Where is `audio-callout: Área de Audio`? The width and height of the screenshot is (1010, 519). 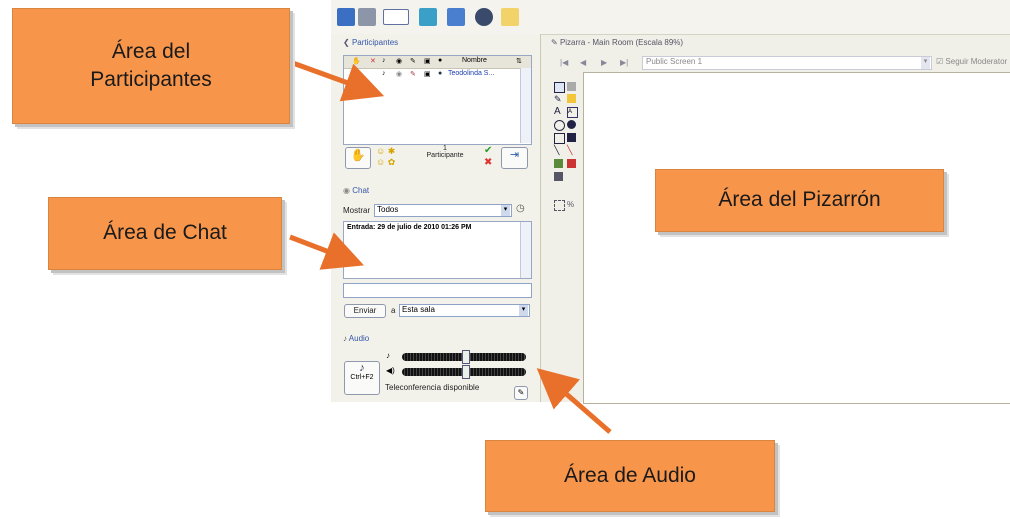 audio-callout: Área de Audio is located at coordinates (630, 476).